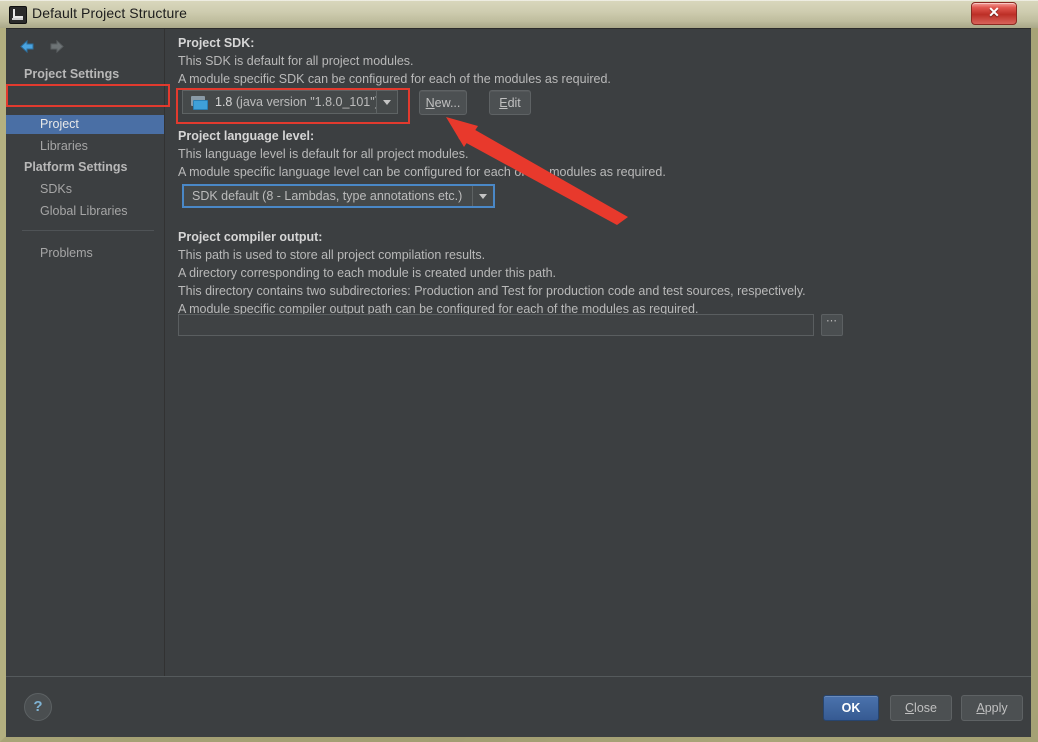 The width and height of the screenshot is (1038, 742). I want to click on project-sdk-combobox: 1.8 (java version "1.8.0_101"), so click(290, 102).